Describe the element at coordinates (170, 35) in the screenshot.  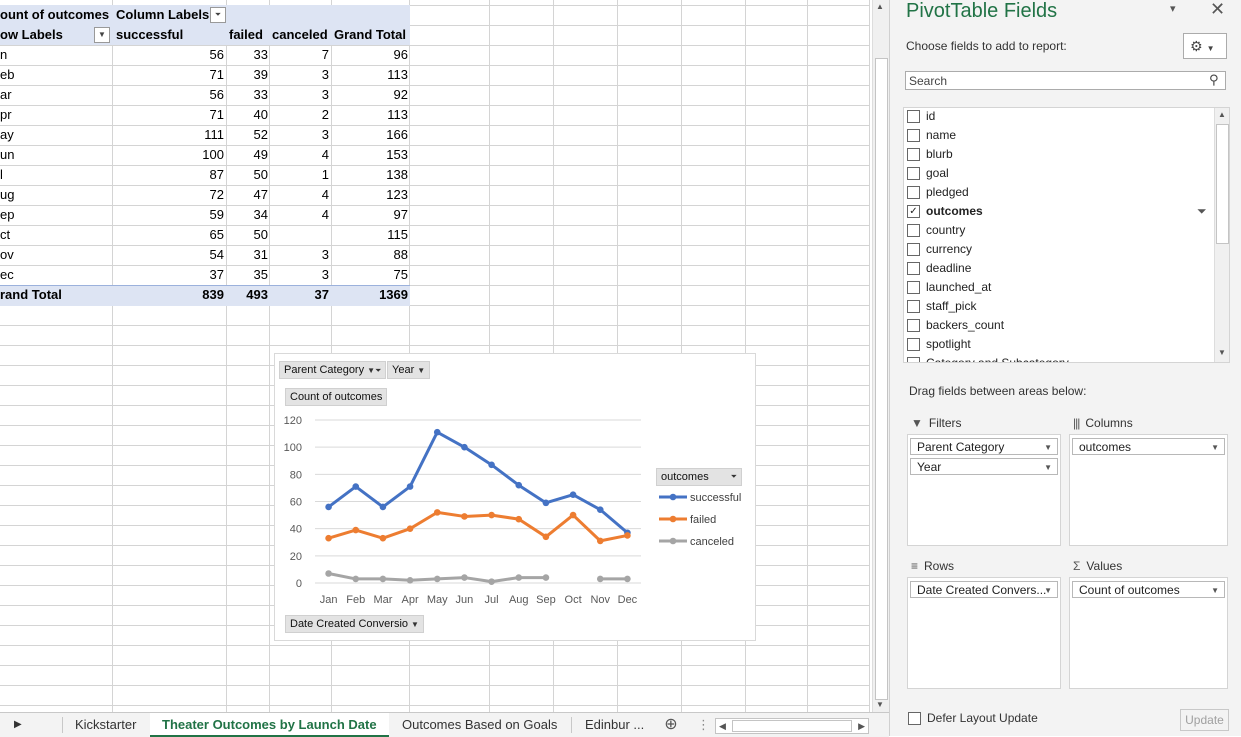
I see `col-header-successful: successful` at that location.